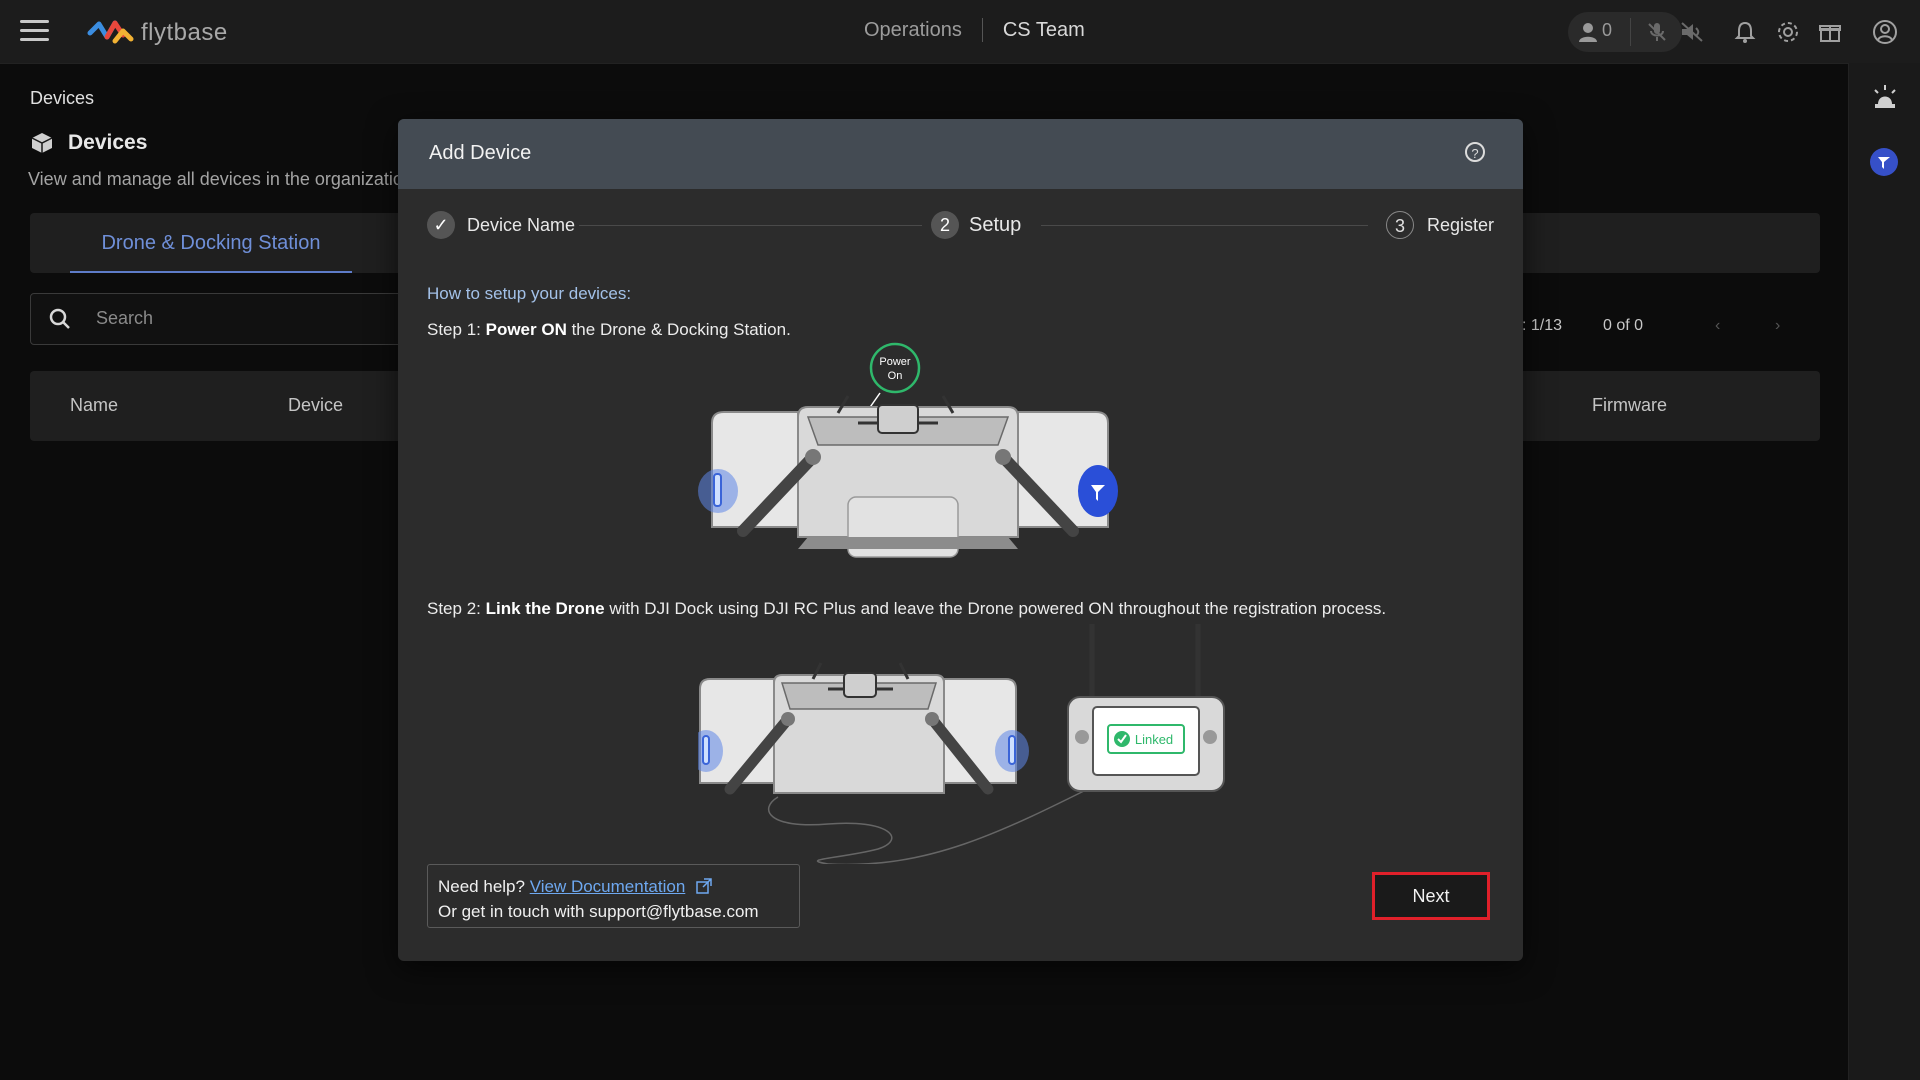 Image resolution: width=1920 pixels, height=1080 pixels. I want to click on column-firmware: Firmware, so click(1629, 405).